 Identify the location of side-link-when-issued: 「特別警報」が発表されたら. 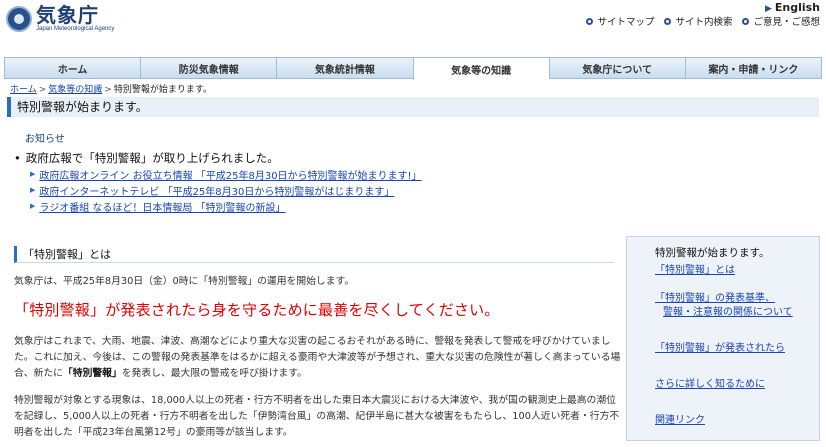
(737, 349).